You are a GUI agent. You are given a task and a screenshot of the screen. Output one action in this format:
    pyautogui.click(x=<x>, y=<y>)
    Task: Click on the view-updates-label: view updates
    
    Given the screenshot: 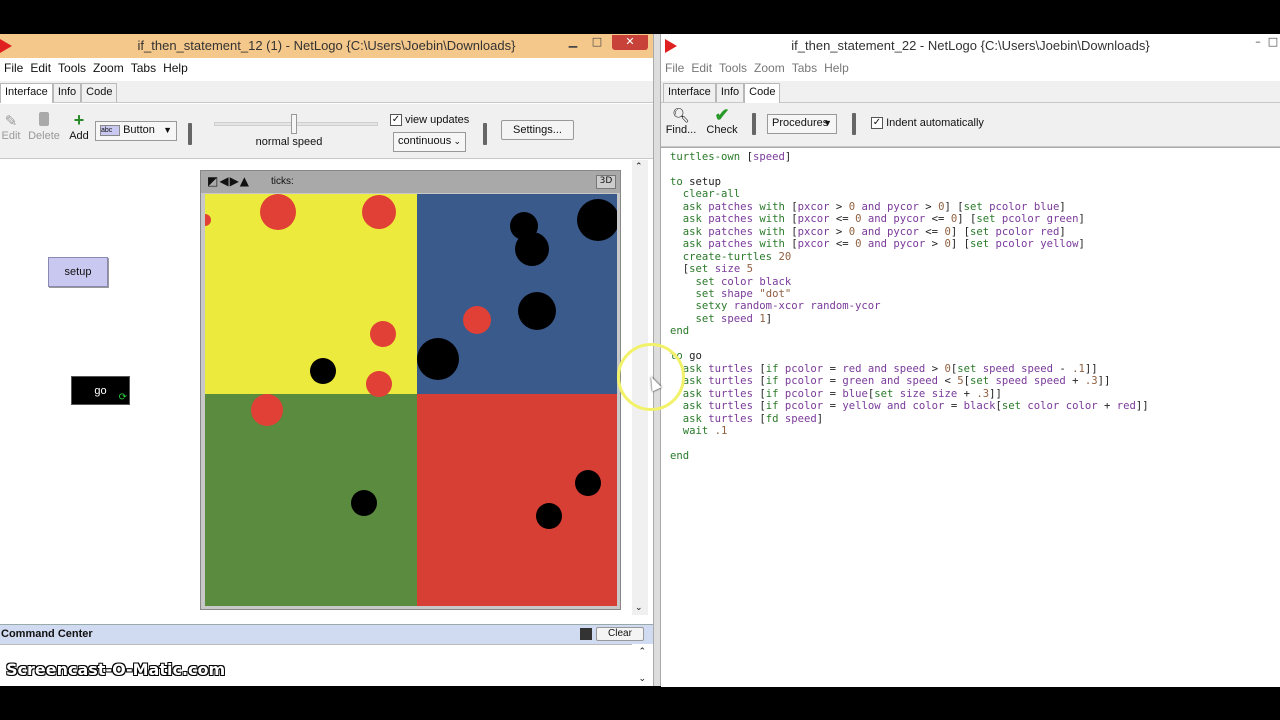 What is the action you would take?
    pyautogui.click(x=437, y=120)
    